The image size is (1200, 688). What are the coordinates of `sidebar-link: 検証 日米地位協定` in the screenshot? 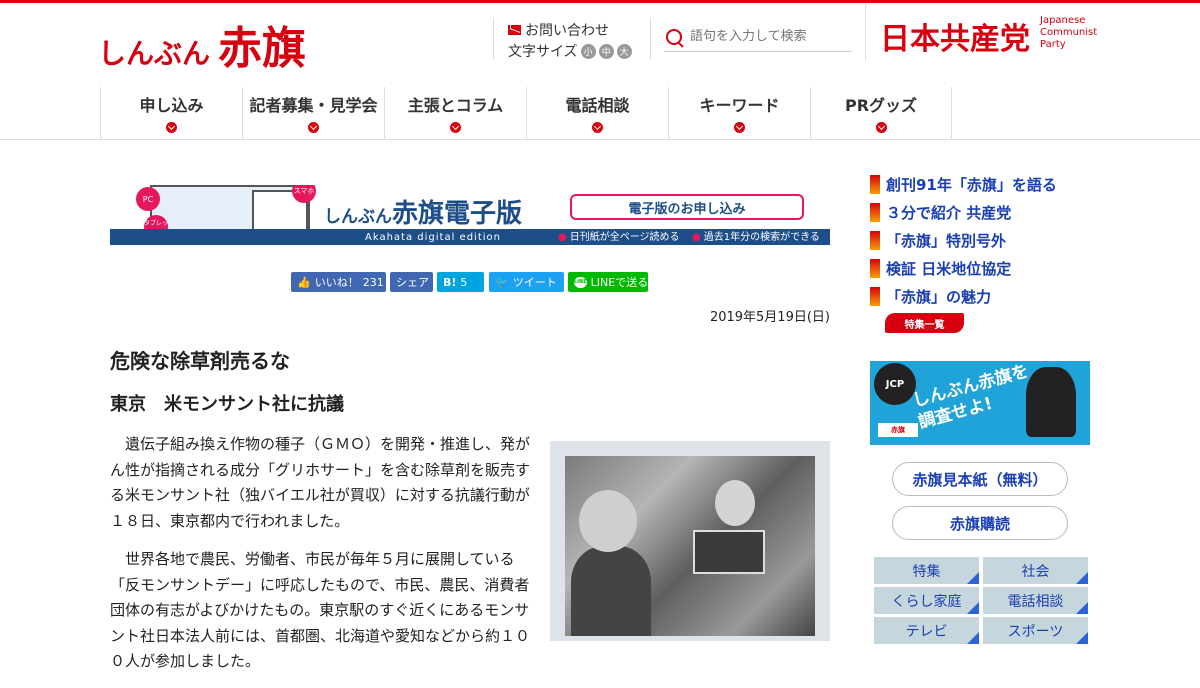 It's located at (963, 268).